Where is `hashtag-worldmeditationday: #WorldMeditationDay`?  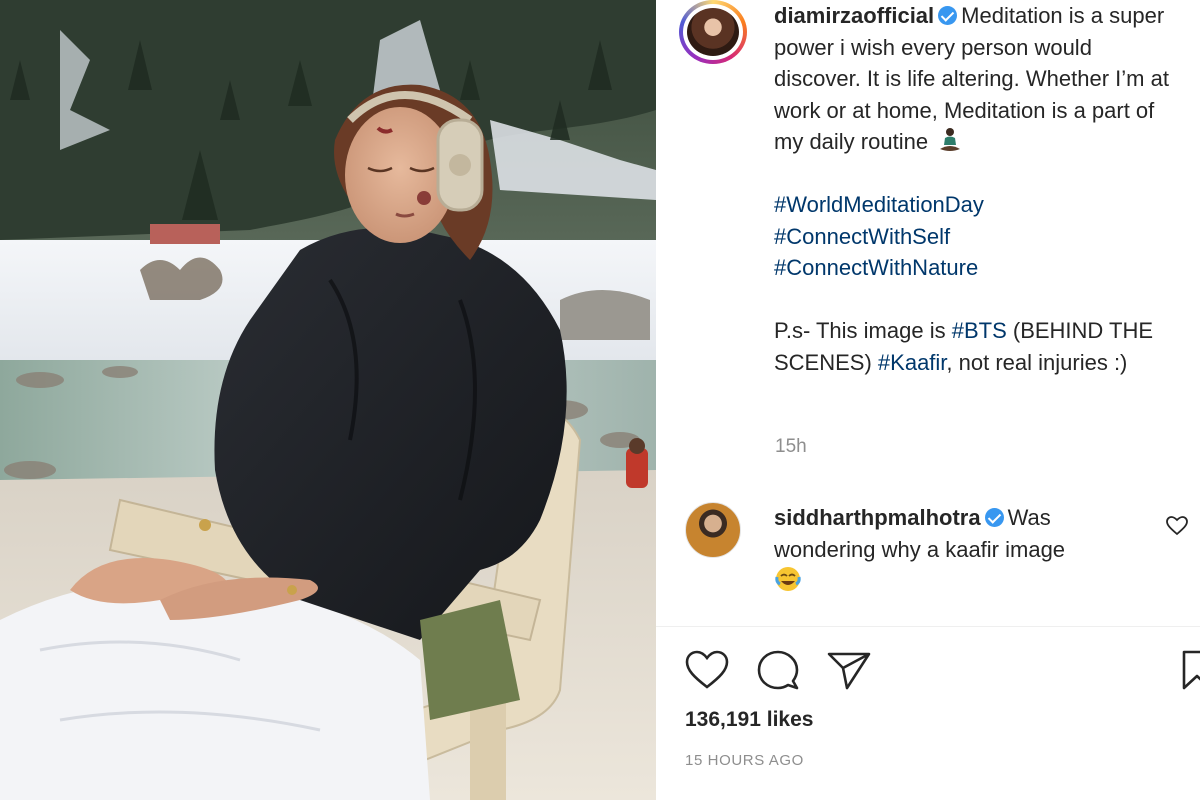 hashtag-worldmeditationday: #WorldMeditationDay is located at coordinates (979, 205).